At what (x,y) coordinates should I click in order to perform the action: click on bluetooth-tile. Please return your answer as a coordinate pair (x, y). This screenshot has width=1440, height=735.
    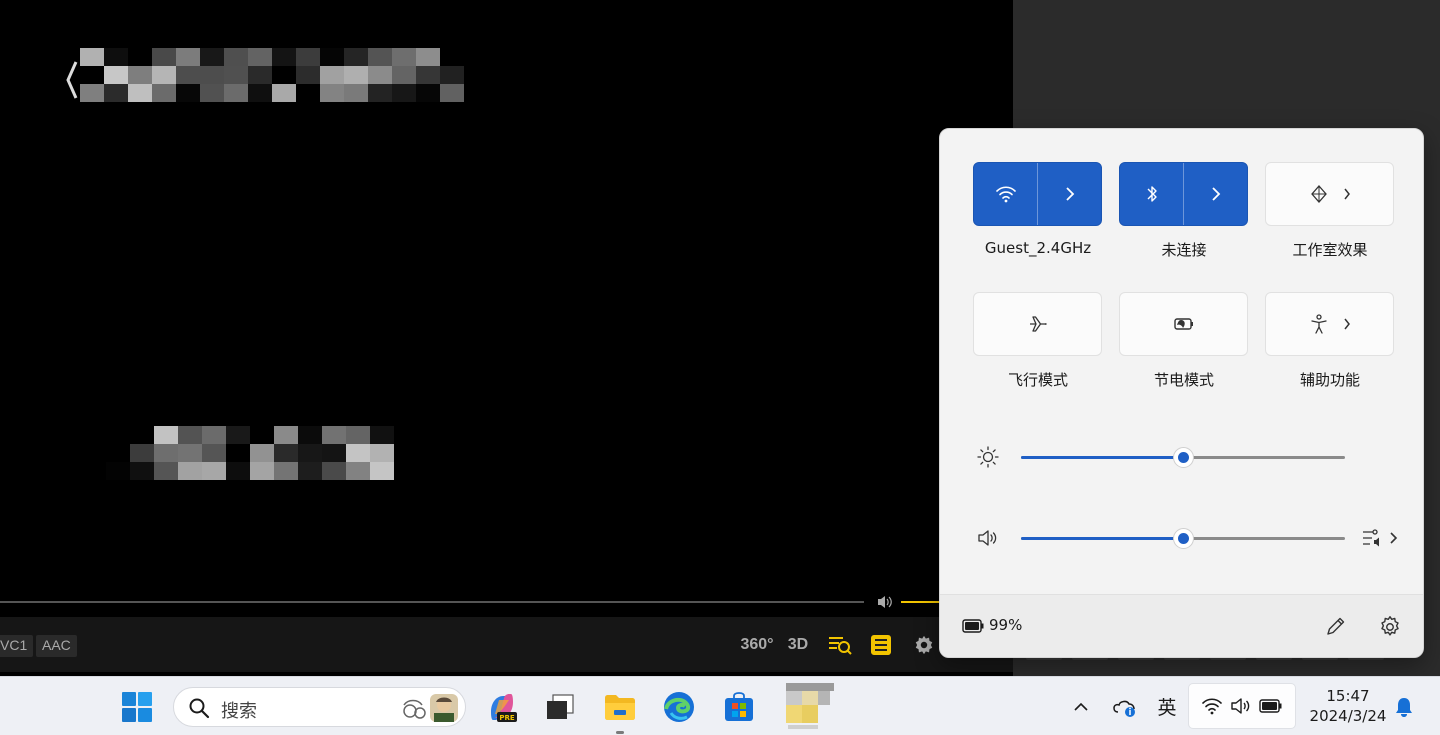
    Looking at the image, I should click on (1183, 194).